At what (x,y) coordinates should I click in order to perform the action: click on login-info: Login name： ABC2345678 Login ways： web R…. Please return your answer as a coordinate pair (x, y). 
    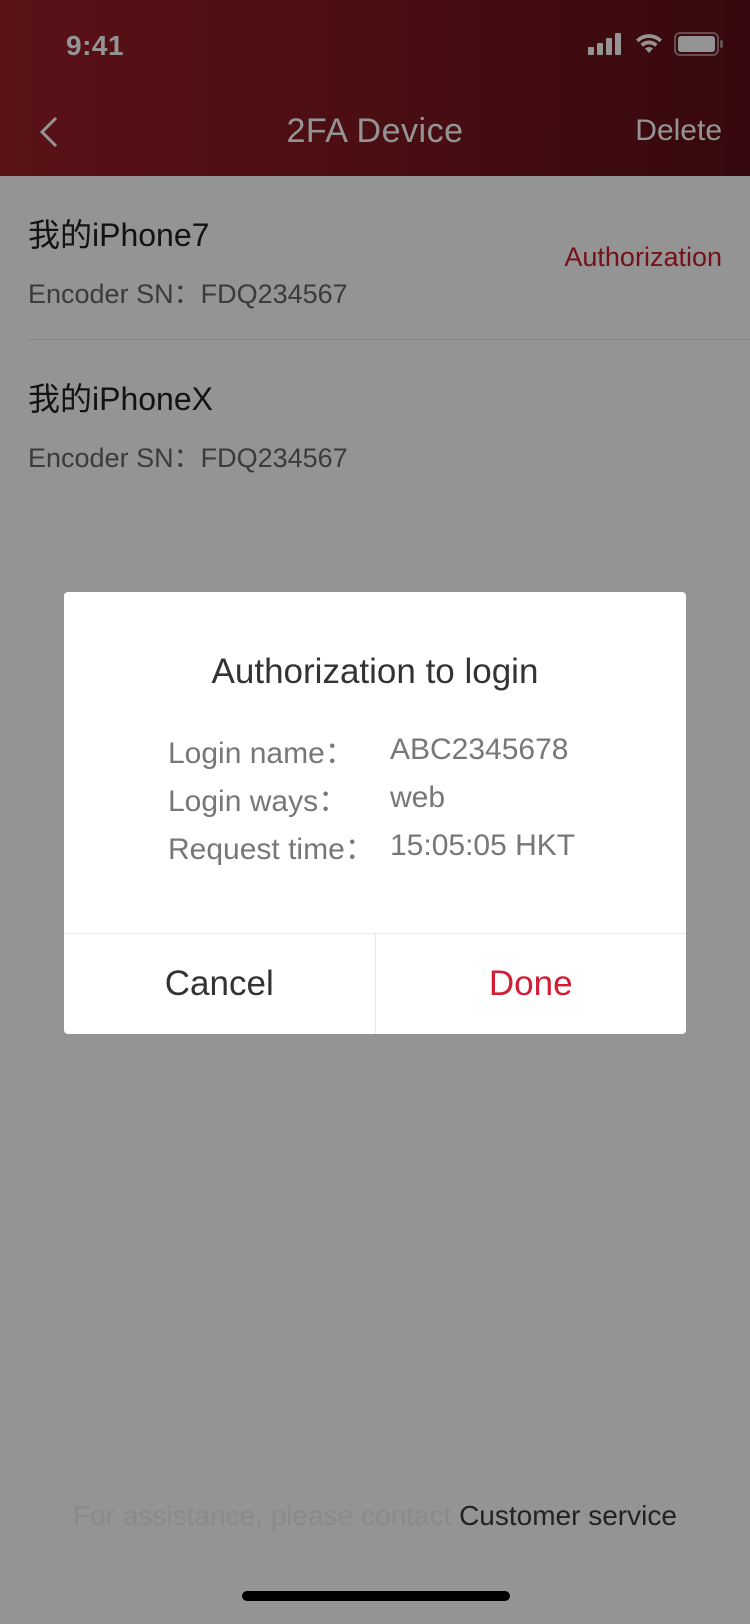
    Looking at the image, I should click on (398, 798).